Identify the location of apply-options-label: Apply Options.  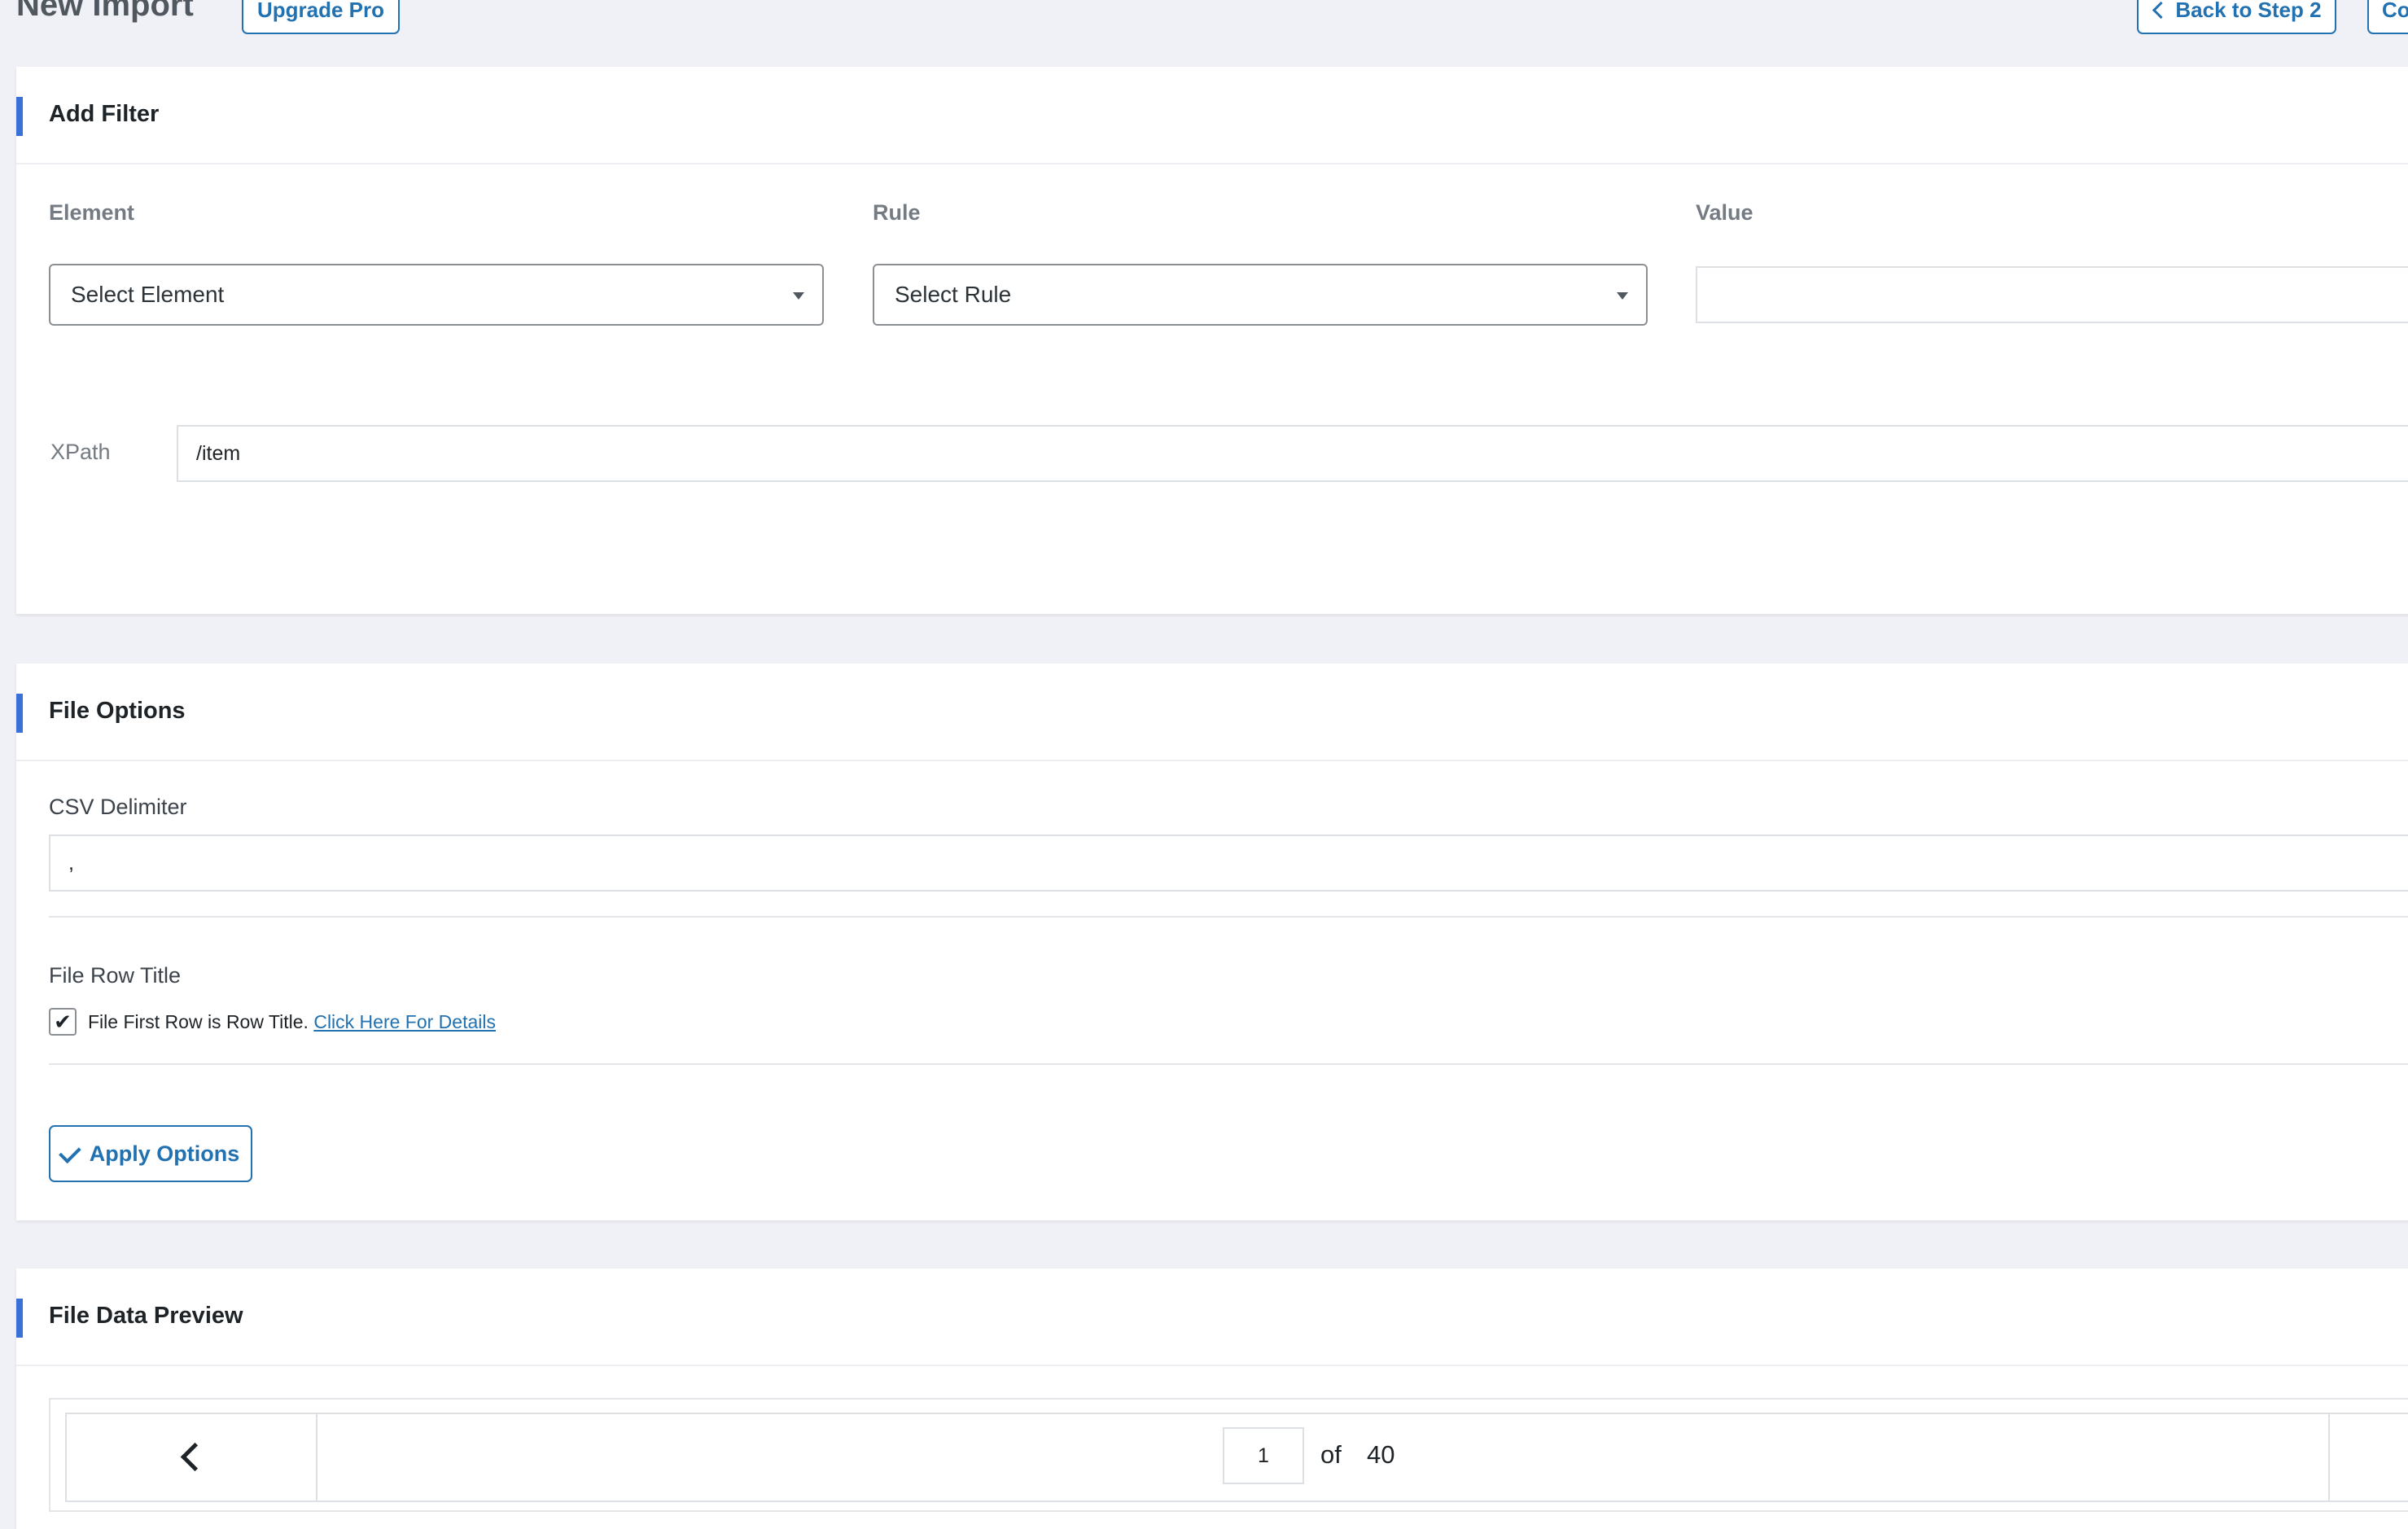
(165, 1153).